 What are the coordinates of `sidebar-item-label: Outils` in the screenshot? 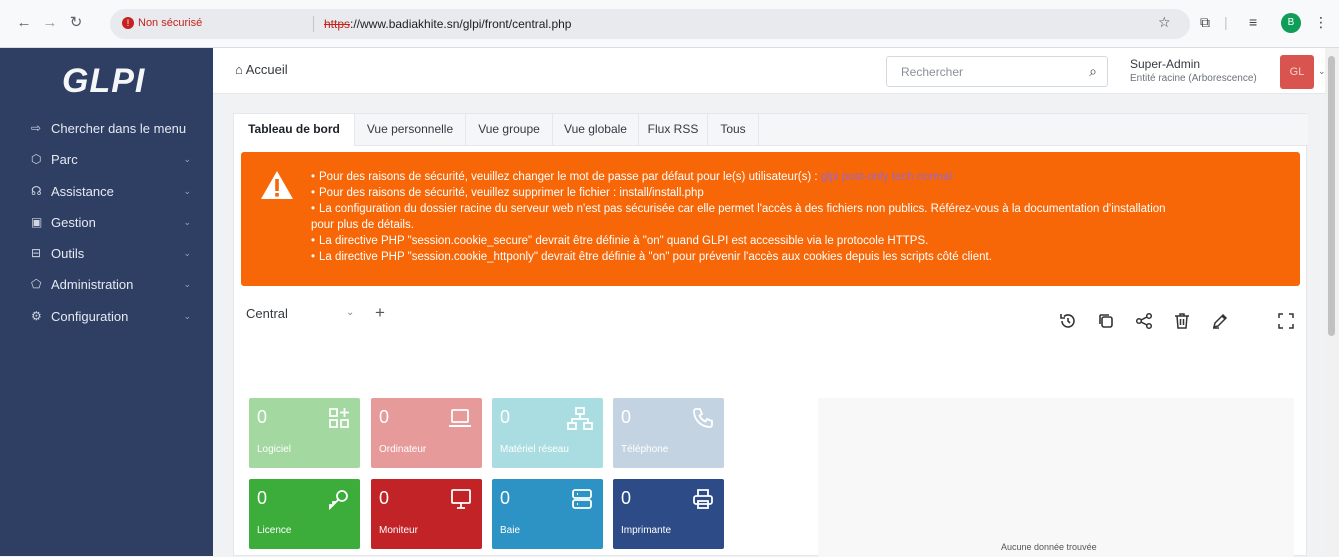 It's located at (68, 253).